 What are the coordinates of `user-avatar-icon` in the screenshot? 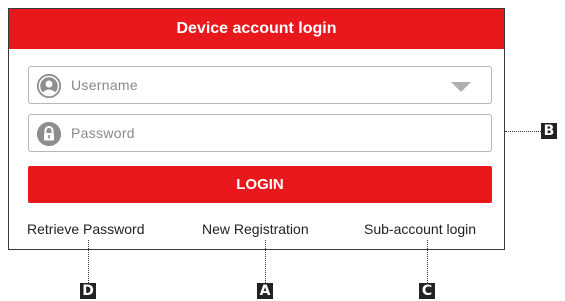 It's located at (49, 86).